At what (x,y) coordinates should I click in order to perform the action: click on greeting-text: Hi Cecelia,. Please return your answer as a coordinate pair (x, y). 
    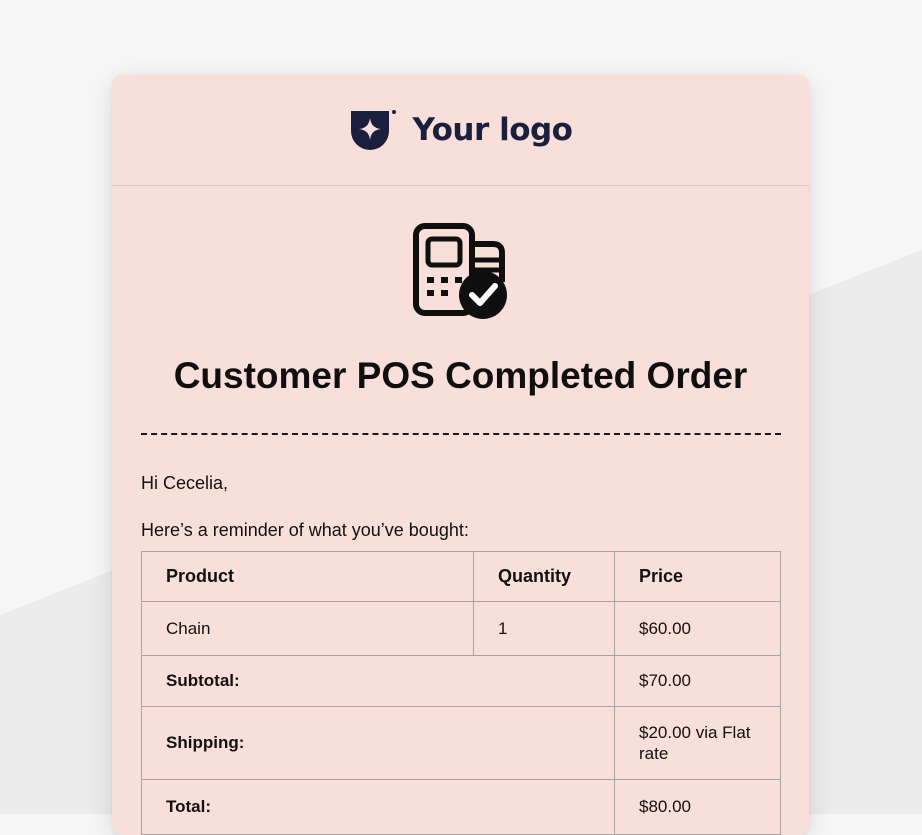
    Looking at the image, I should click on (185, 483).